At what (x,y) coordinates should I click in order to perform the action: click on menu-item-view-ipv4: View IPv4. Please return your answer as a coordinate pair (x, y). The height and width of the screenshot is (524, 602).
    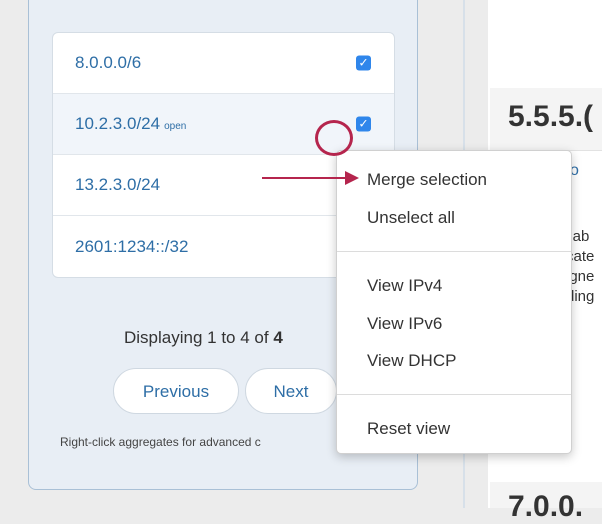
    Looking at the image, I should click on (404, 286).